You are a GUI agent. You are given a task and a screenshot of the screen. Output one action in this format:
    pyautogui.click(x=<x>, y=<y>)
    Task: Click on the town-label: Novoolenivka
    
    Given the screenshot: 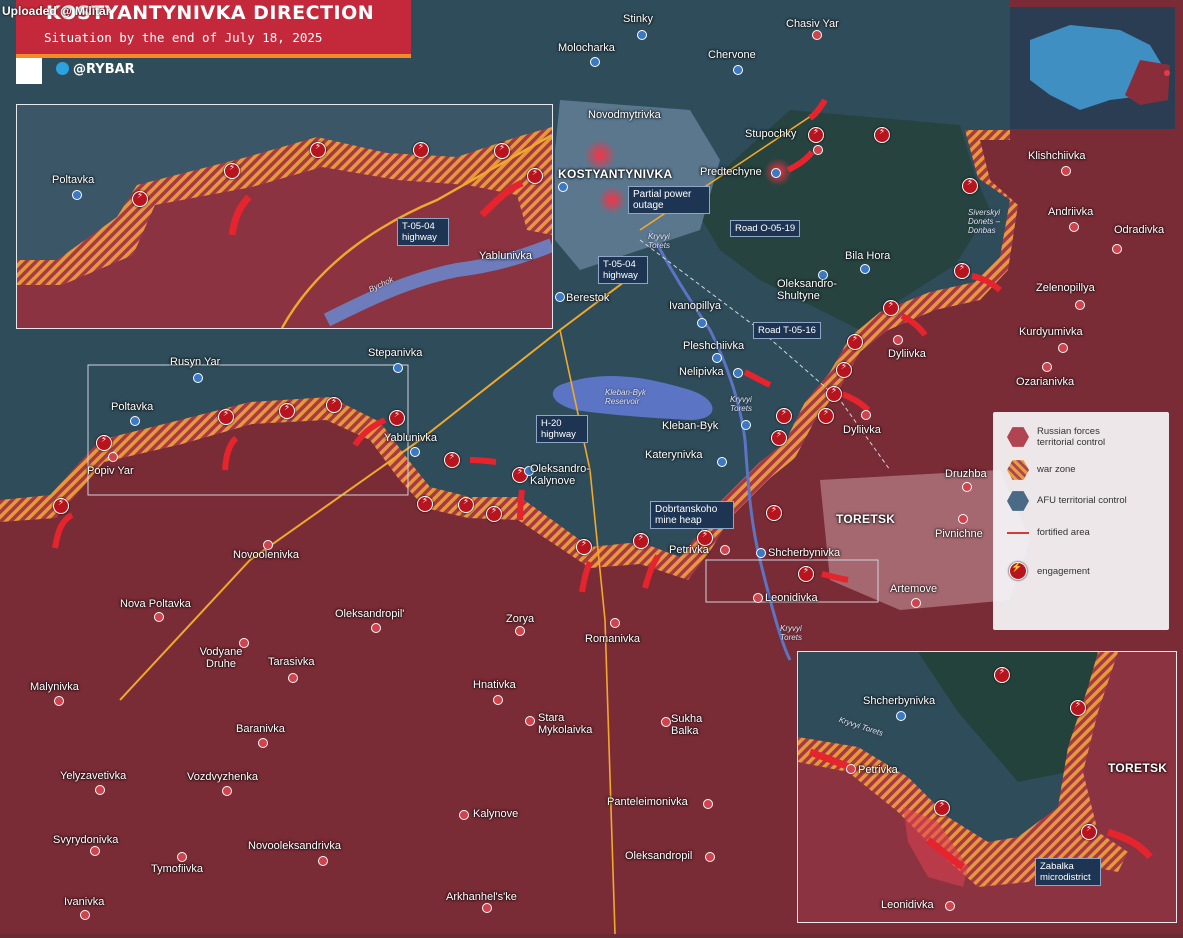 What is the action you would take?
    pyautogui.click(x=266, y=555)
    